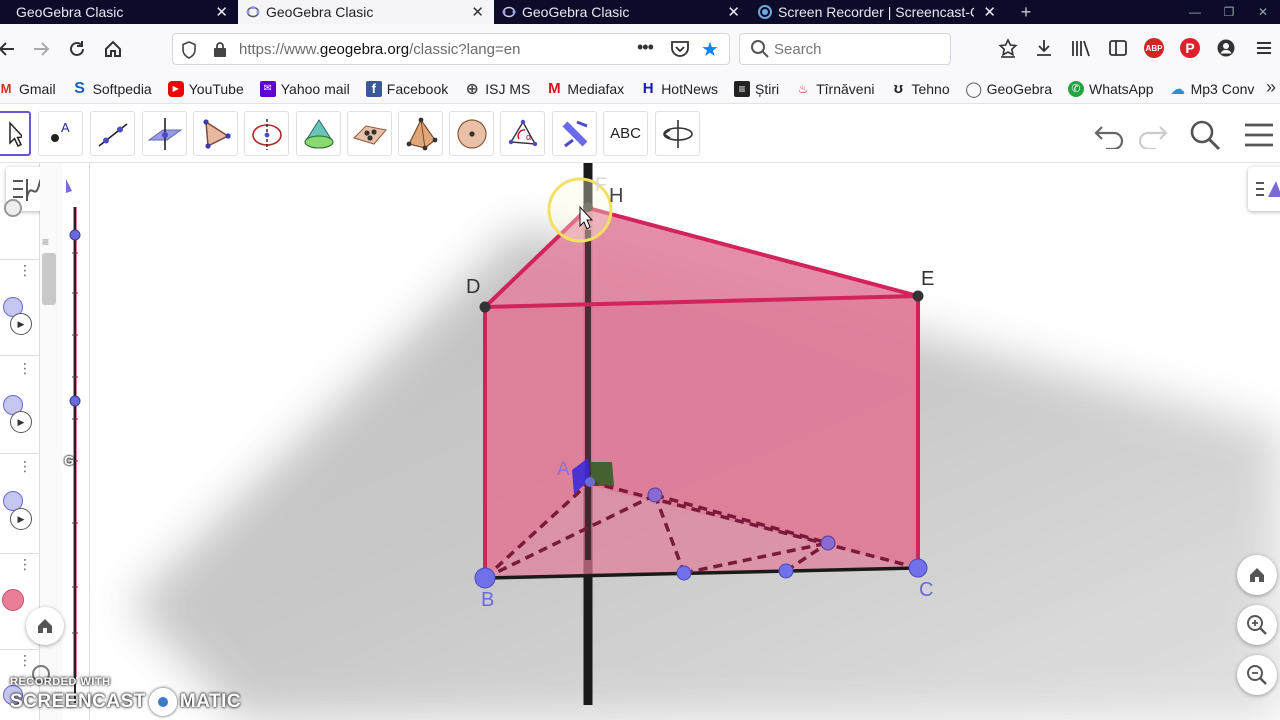 This screenshot has width=1280, height=720. Describe the element at coordinates (205, 88) in the screenshot. I see `bookmark-youtube: ▶ YouTube` at that location.